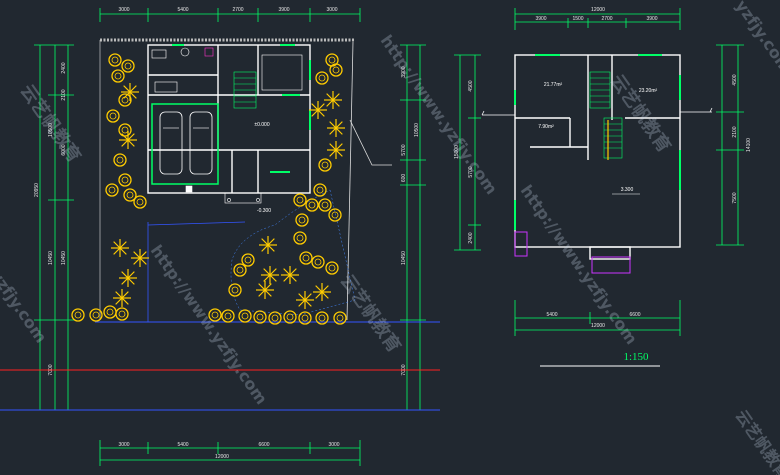 This screenshot has width=780, height=475. Describe the element at coordinates (756, 38) in the screenshot. I see `watermark-short-2: yzfjy.com` at that location.